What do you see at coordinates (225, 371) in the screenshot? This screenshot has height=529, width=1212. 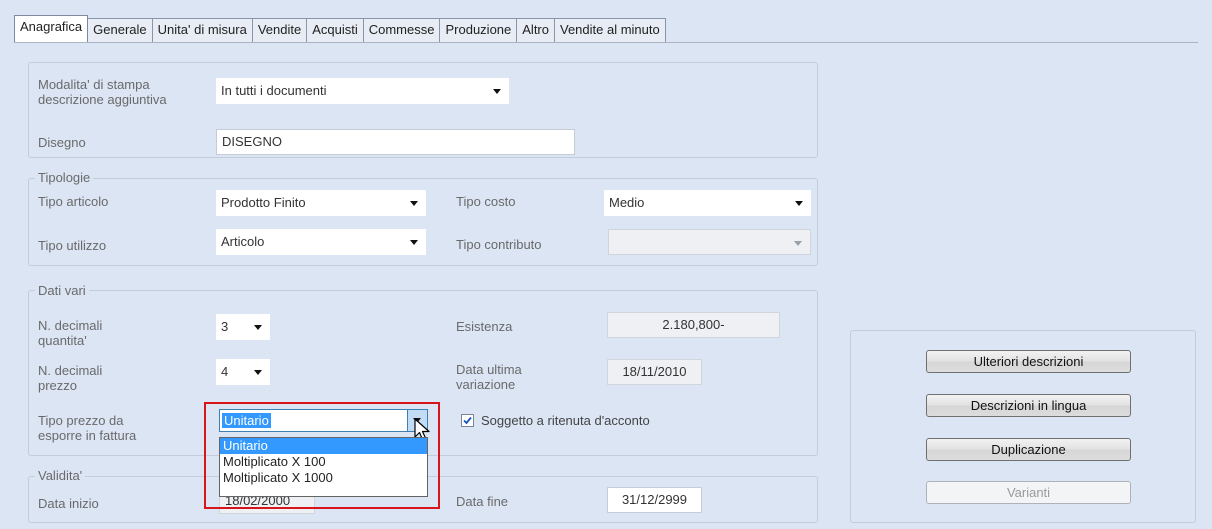 I see `decimali-prezzo-value: 4` at bounding box center [225, 371].